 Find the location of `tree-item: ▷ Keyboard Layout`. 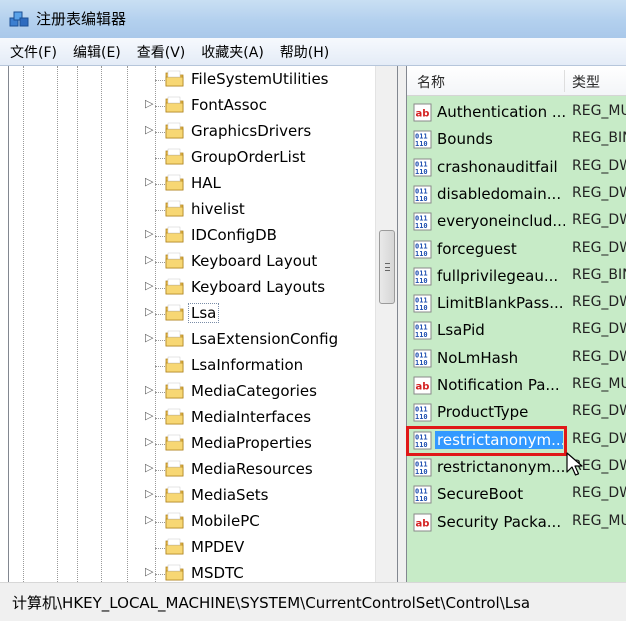

tree-item: ▷ Keyboard Layout is located at coordinates (192, 262).